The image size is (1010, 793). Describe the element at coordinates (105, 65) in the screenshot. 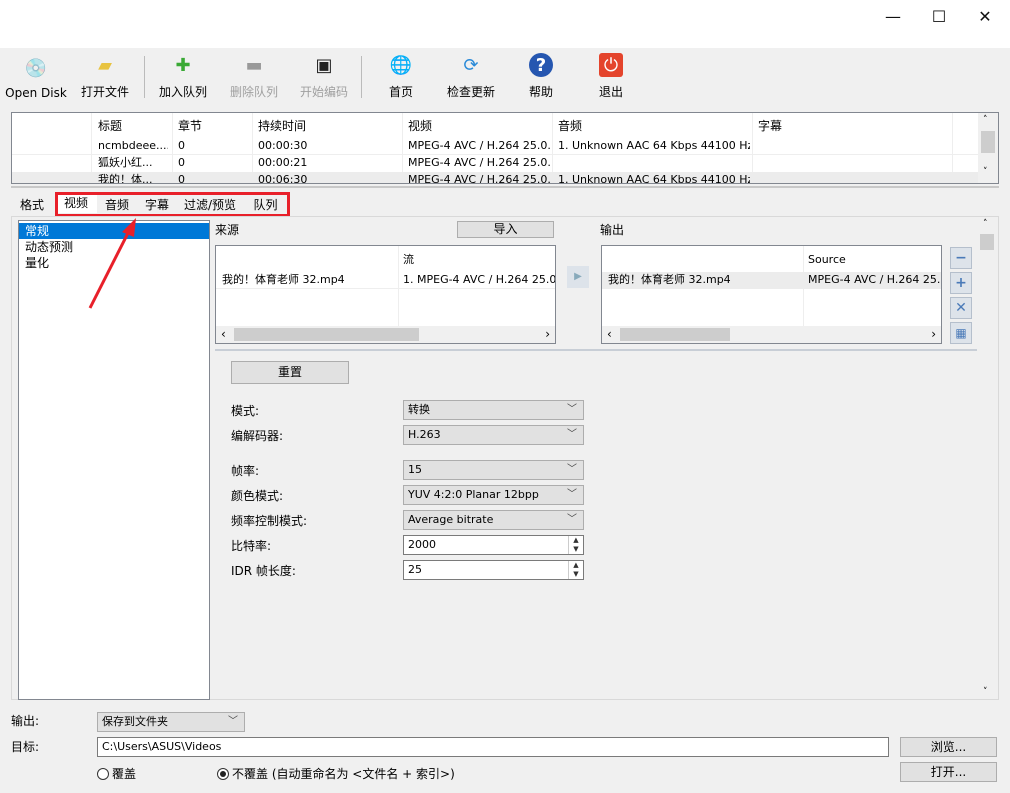

I see `folder-icon: ▰` at that location.